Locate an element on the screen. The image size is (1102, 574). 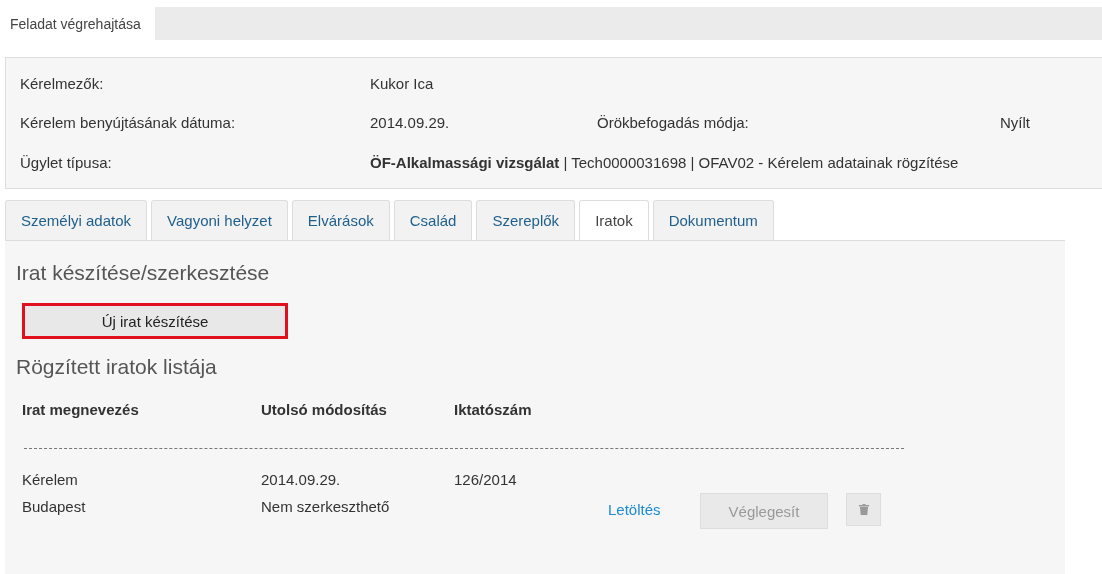
tab: Elvárások is located at coordinates (340, 220).